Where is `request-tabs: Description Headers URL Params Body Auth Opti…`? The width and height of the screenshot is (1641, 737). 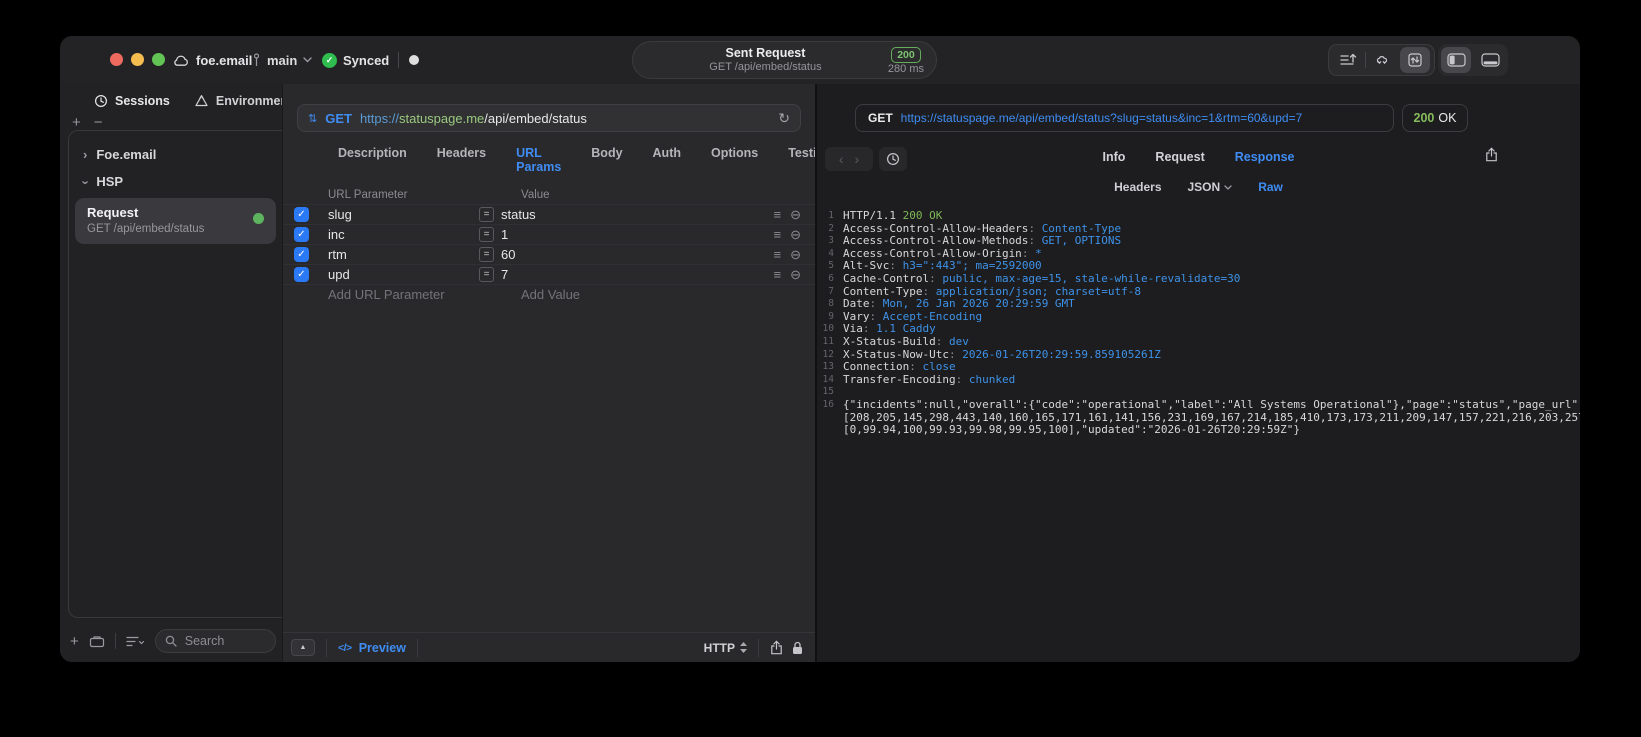
request-tabs: Description Headers URL Params Body Auth Opti… is located at coordinates (585, 160).